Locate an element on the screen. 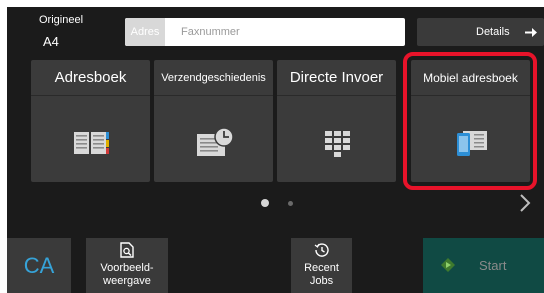 The height and width of the screenshot is (293, 544). details-label: Details is located at coordinates (493, 32).